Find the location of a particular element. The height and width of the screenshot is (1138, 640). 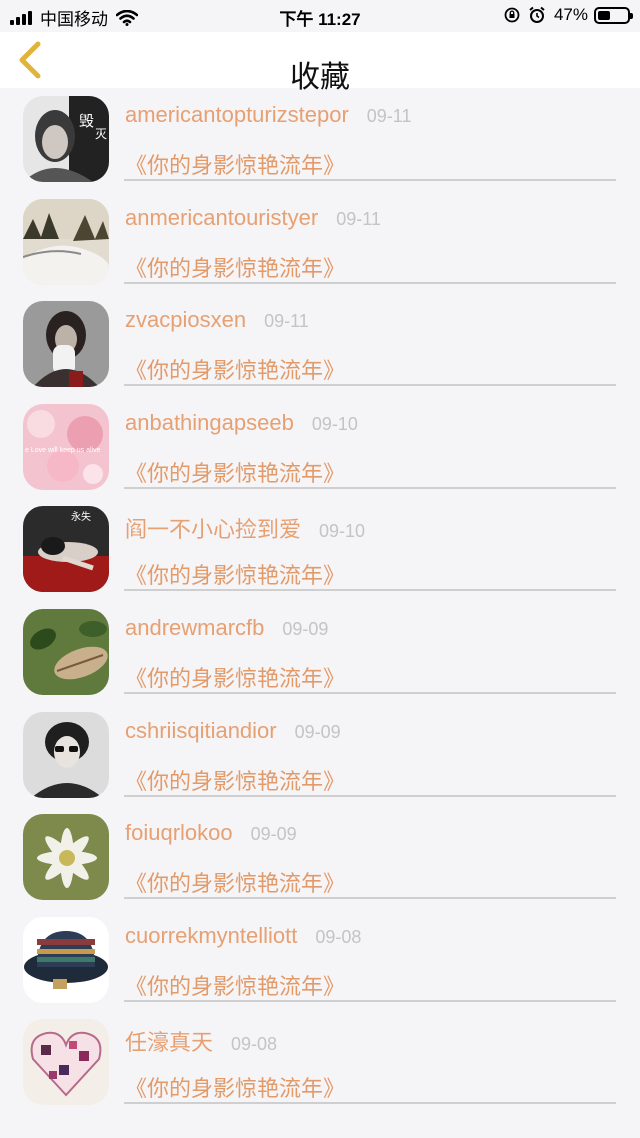

status-right: 47% is located at coordinates (568, 15).